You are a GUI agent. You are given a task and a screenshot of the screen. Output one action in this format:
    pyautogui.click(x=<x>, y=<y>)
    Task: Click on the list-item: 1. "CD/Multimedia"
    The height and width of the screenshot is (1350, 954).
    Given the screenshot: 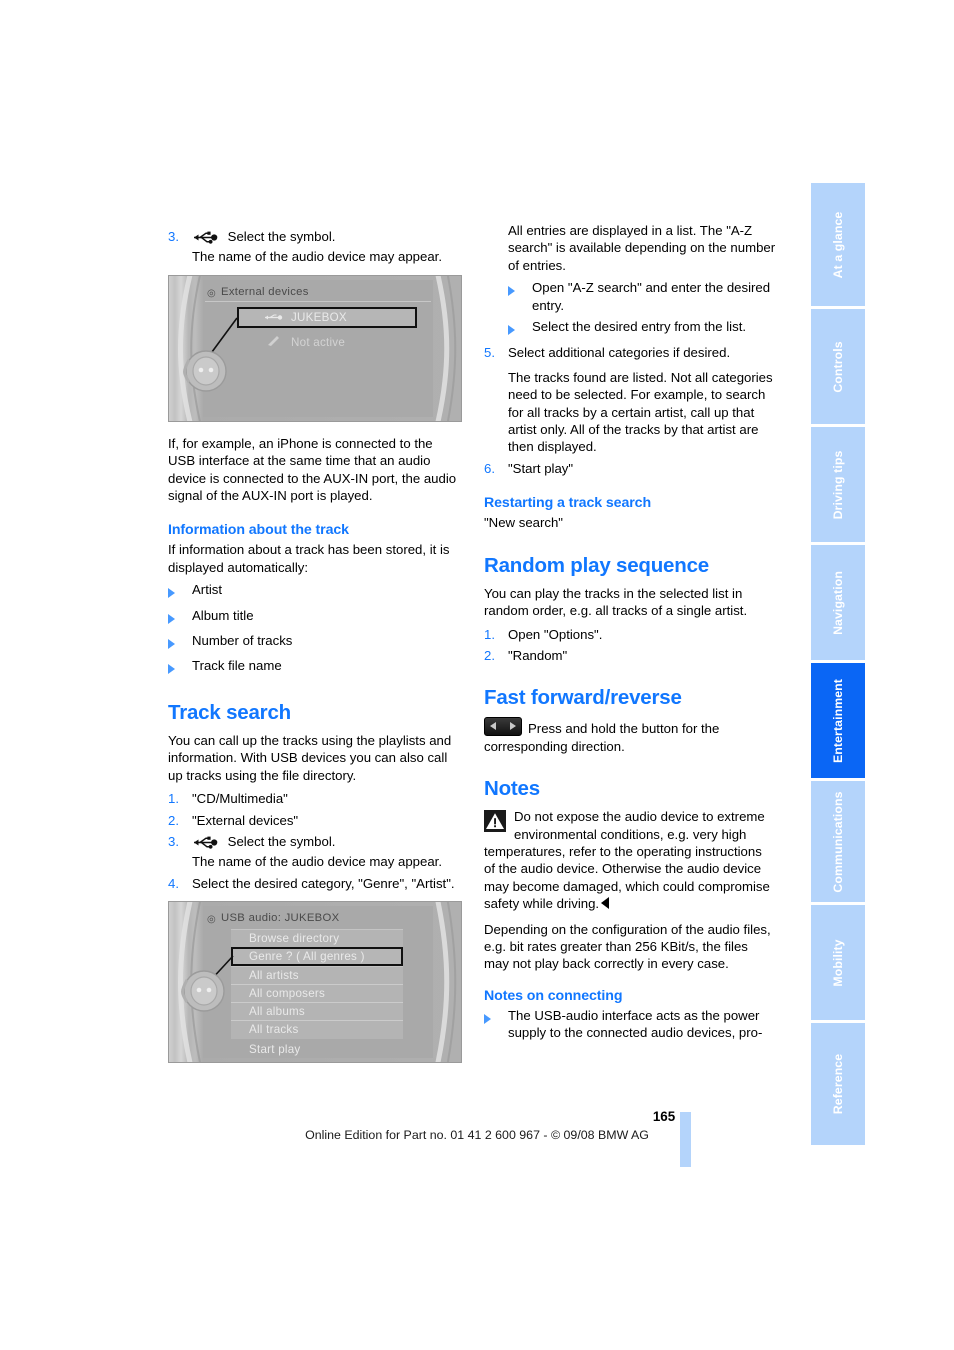 What is the action you would take?
    pyautogui.click(x=314, y=798)
    